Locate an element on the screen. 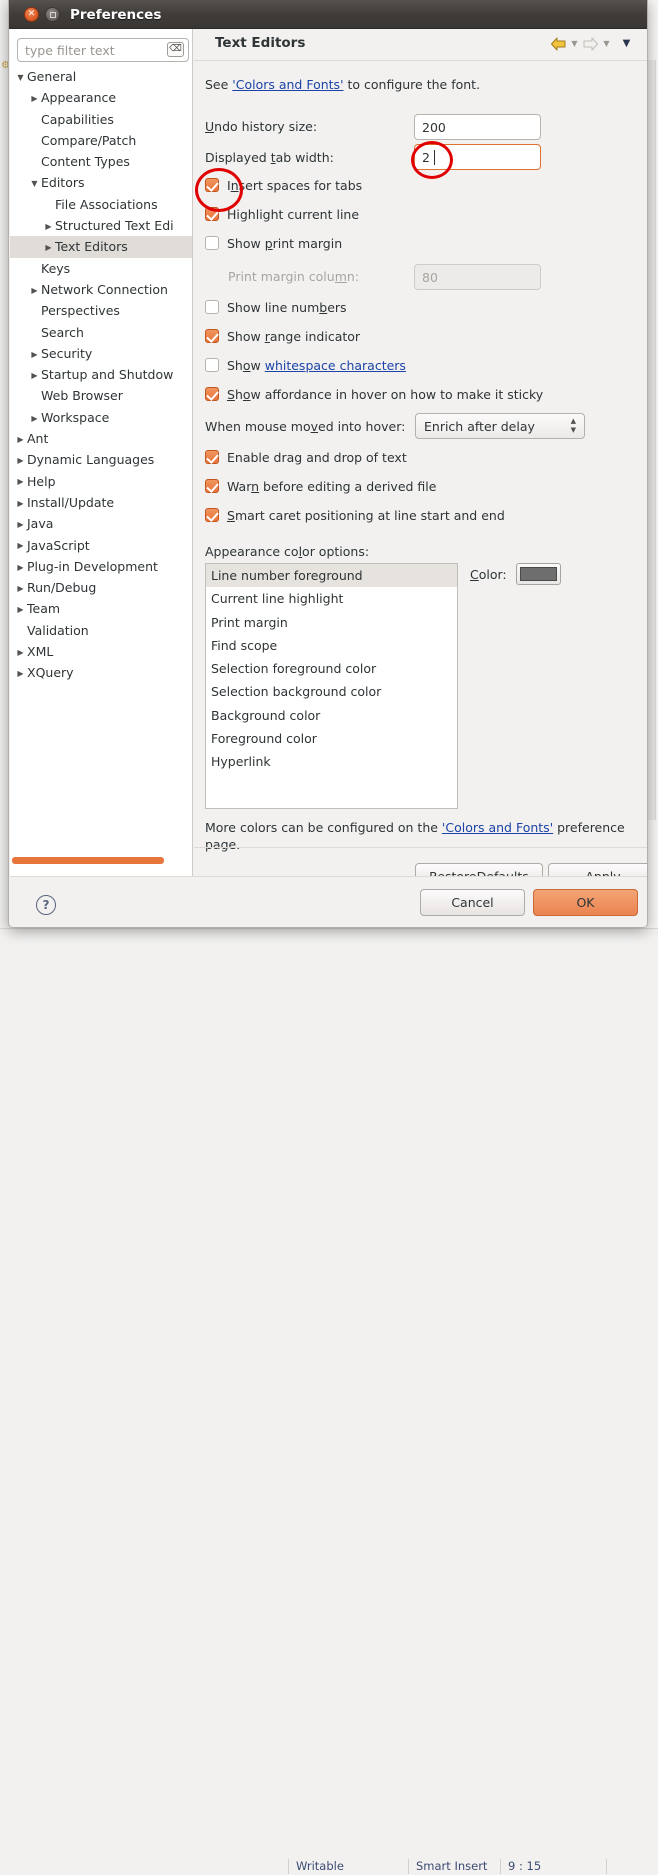  sidebar-item-xml: ▶ XML is located at coordinates (101, 651).